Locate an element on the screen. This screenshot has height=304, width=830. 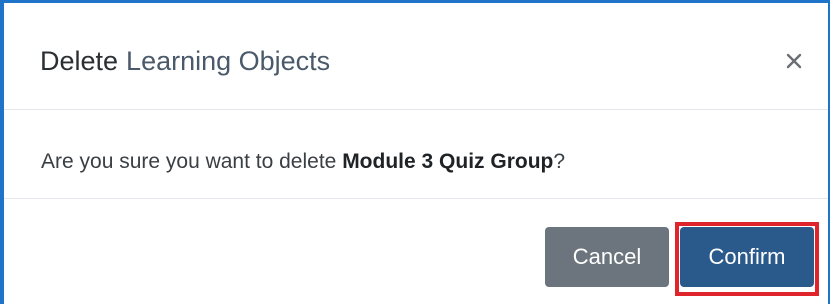
question-suffix: ? is located at coordinates (559, 161).